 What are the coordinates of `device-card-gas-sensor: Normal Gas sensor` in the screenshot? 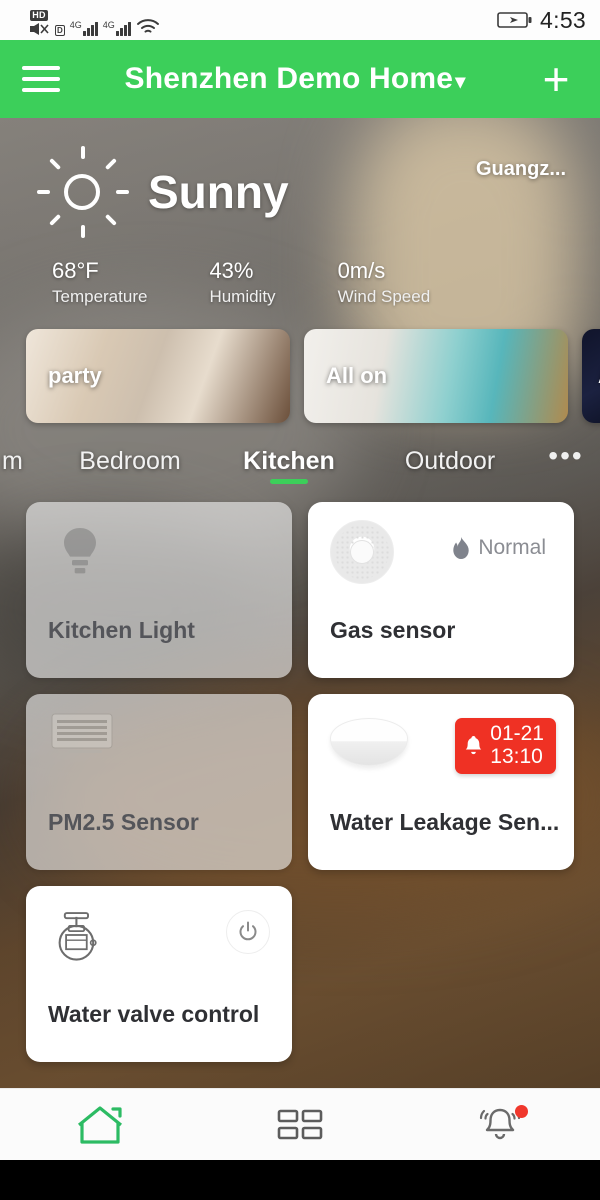 It's located at (441, 590).